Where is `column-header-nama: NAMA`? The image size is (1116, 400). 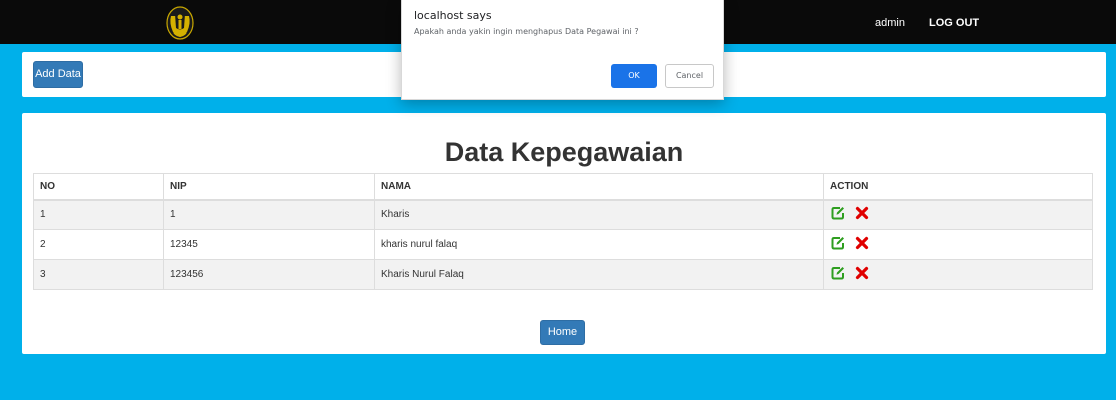
column-header-nama: NAMA is located at coordinates (599, 187).